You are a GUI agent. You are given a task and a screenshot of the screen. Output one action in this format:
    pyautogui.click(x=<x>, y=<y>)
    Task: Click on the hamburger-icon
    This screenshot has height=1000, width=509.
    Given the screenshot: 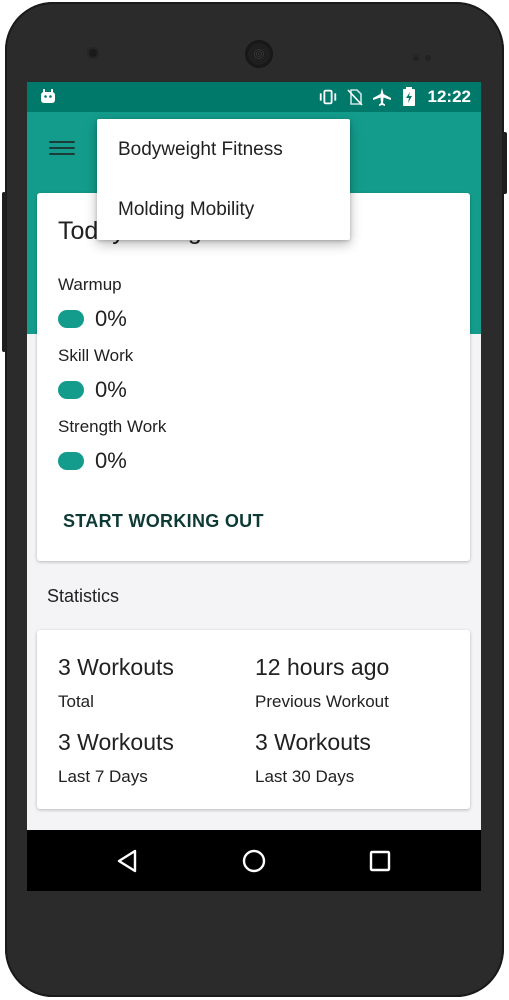 What is the action you would take?
    pyautogui.click(x=62, y=147)
    